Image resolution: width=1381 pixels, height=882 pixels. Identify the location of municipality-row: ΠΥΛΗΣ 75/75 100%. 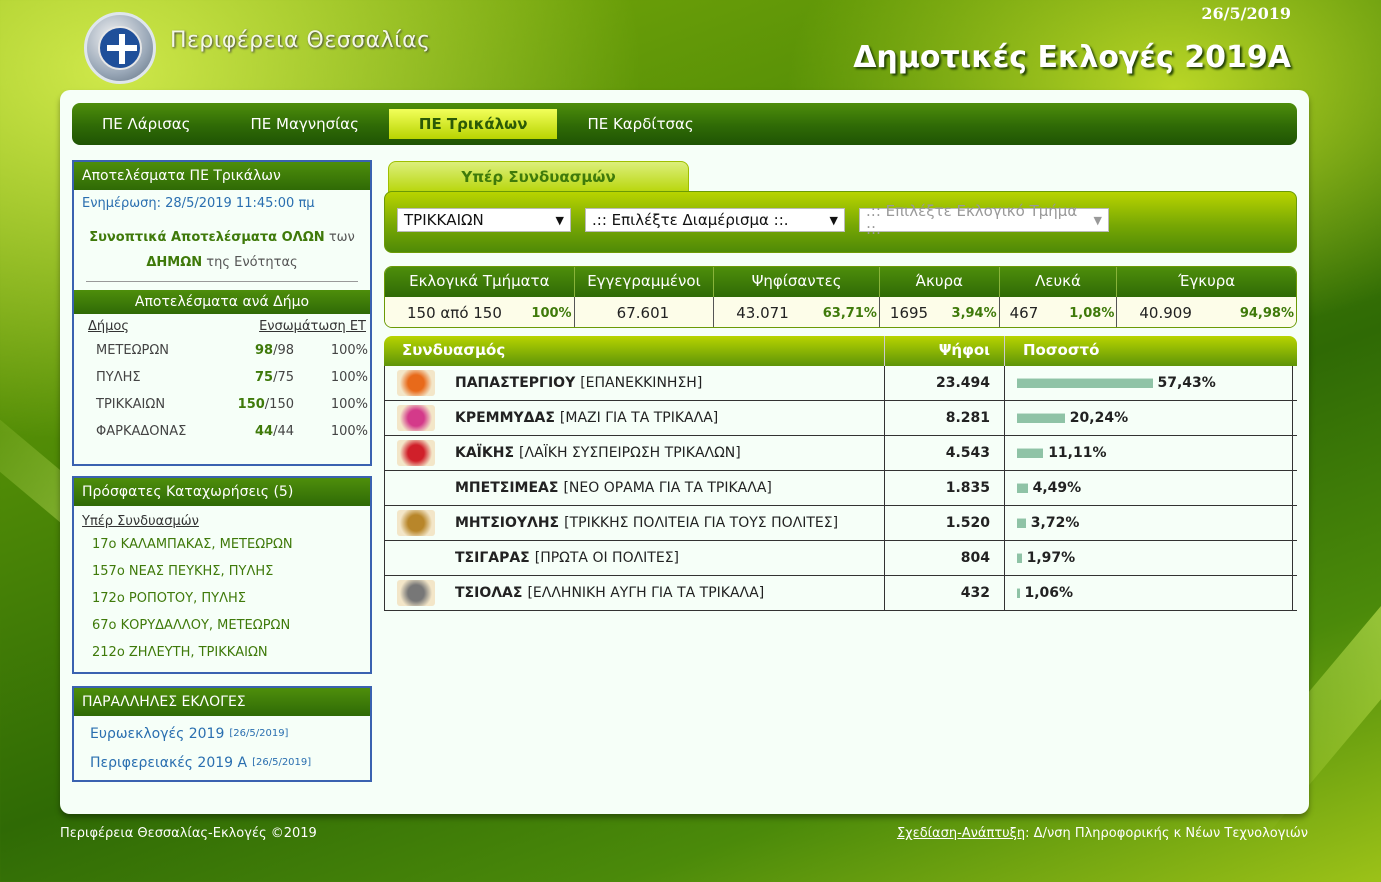
(222, 374).